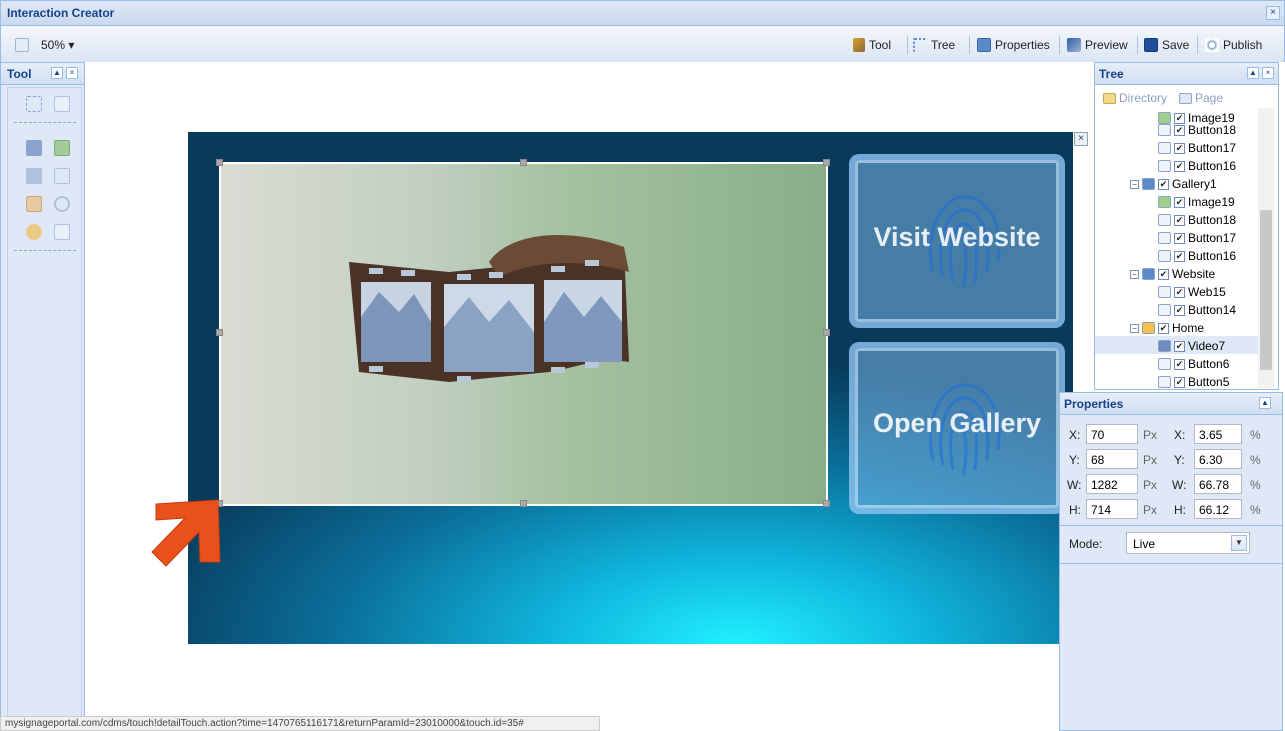 The height and width of the screenshot is (731, 1285). Describe the element at coordinates (62, 104) in the screenshot. I see `area-tool-icon` at that location.